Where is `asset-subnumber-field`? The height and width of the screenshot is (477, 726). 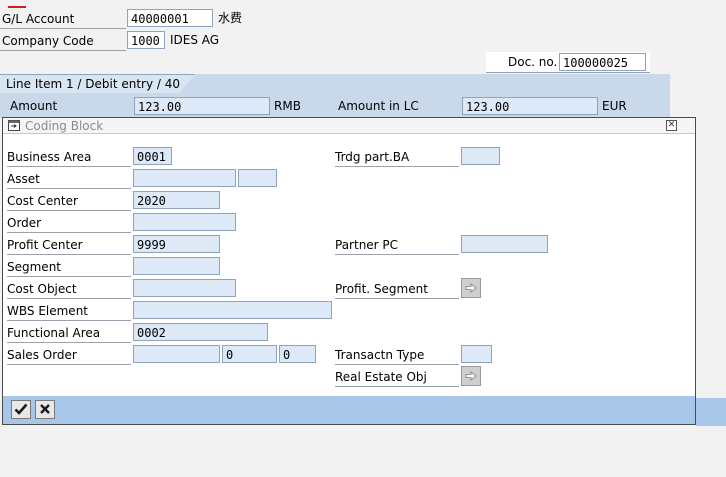
asset-subnumber-field is located at coordinates (257, 178).